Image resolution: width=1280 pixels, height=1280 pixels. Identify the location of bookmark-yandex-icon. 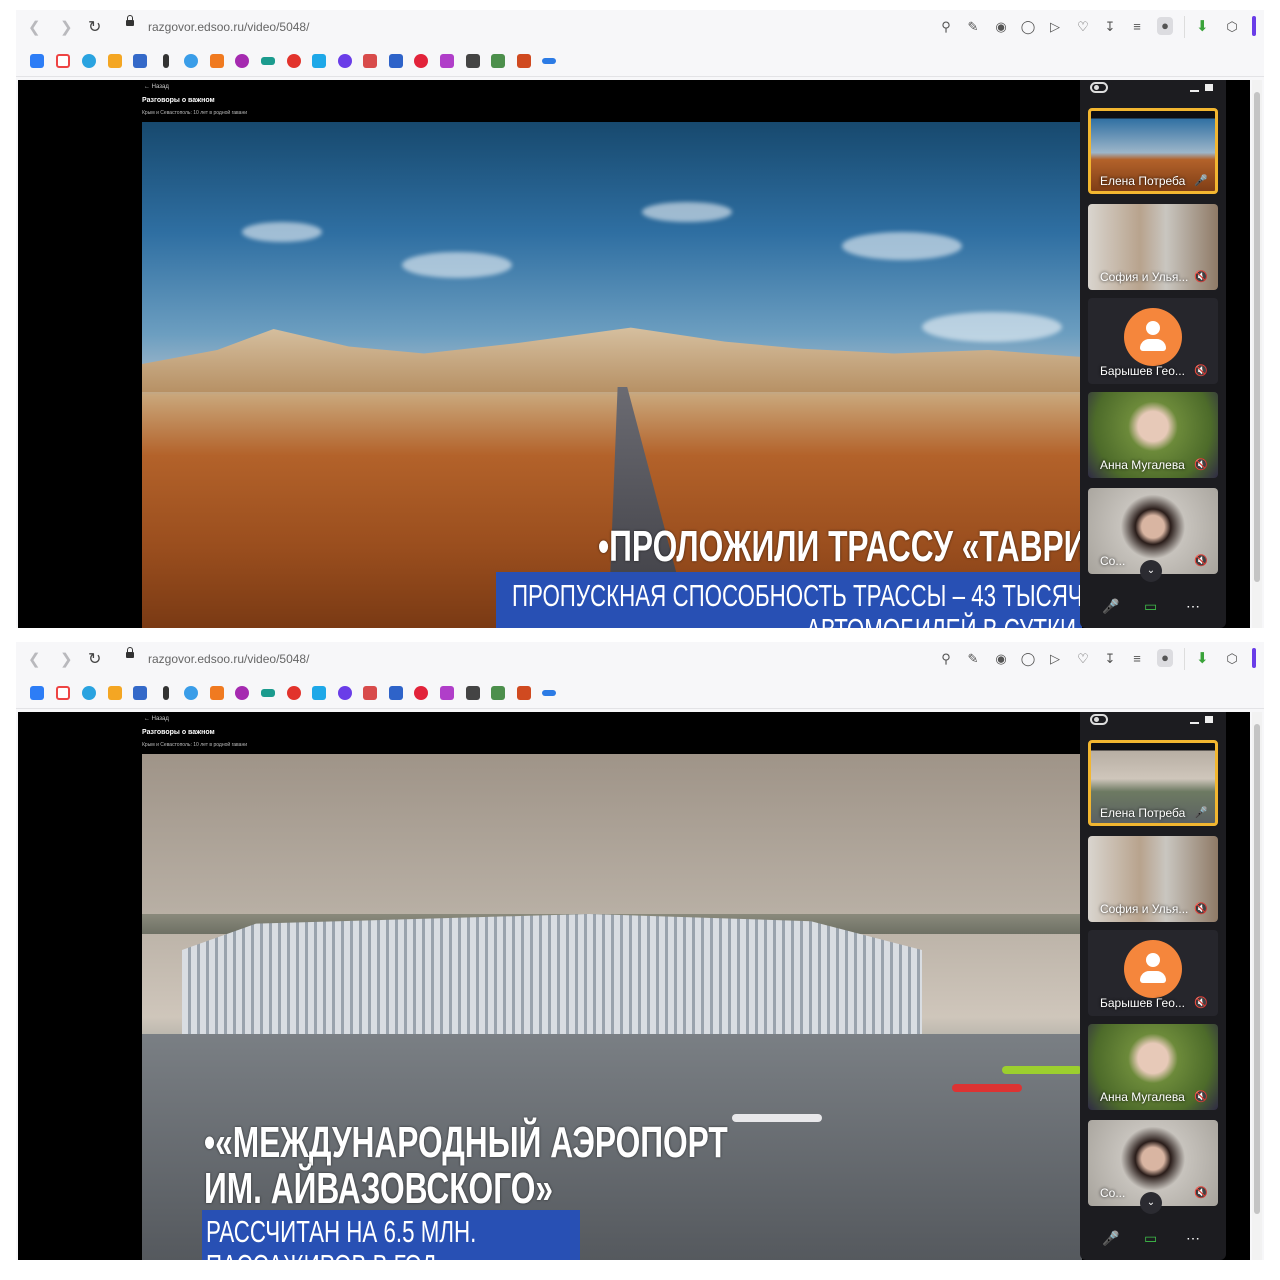
(166, 693).